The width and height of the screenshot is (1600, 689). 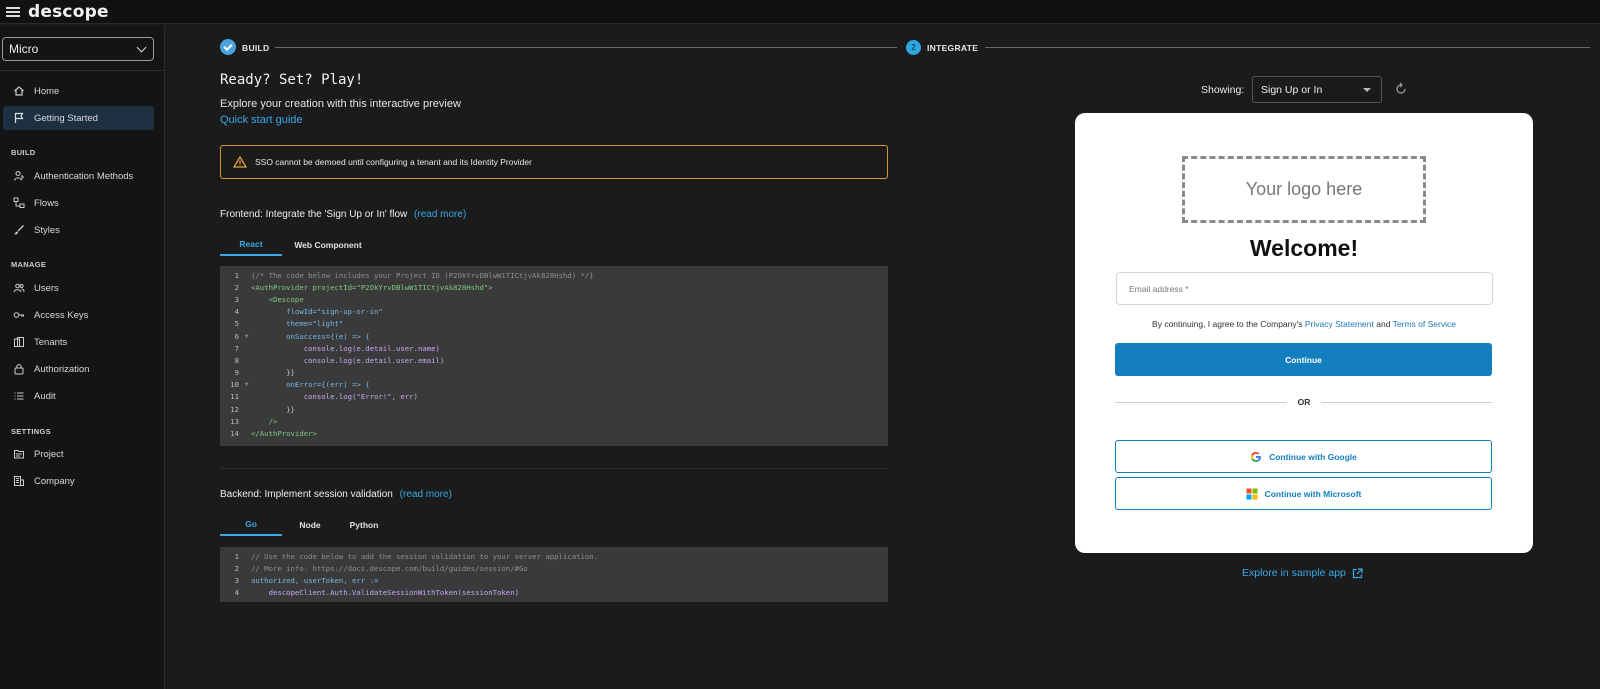 I want to click on key-icon, so click(x=19, y=315).